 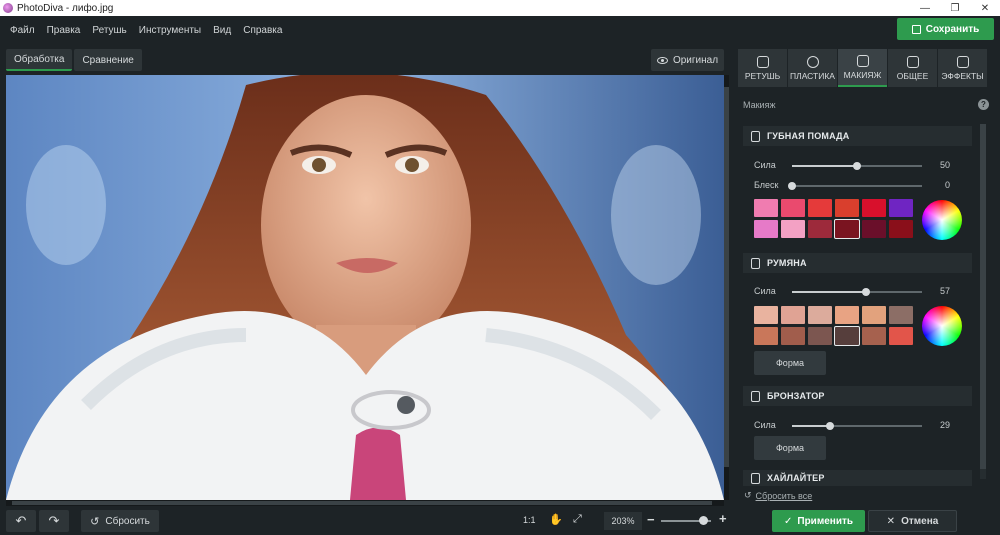 What do you see at coordinates (623, 521) in the screenshot?
I see `zoom-value-field: 203%` at bounding box center [623, 521].